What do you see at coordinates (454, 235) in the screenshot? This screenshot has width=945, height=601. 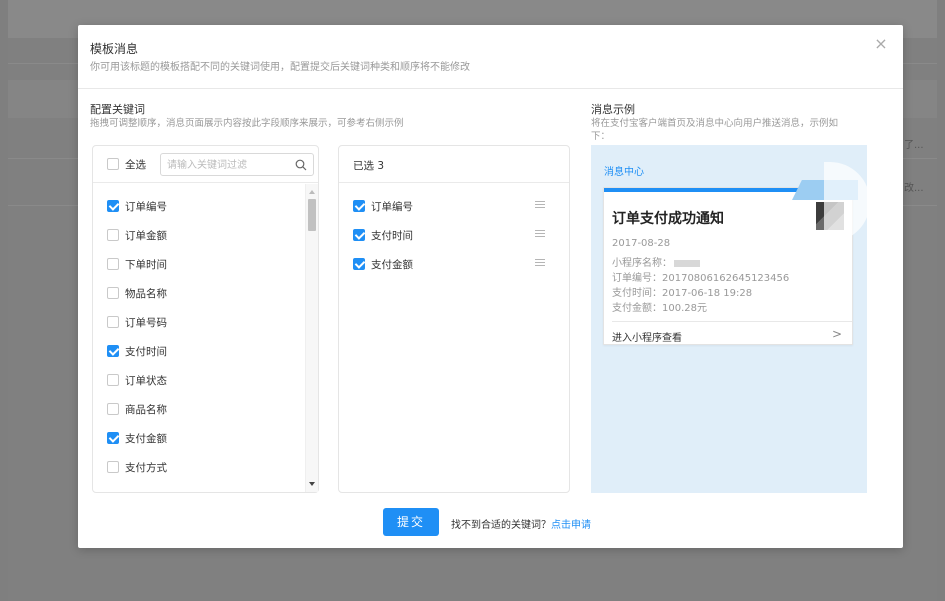 I see `selected-item: 支付时间` at bounding box center [454, 235].